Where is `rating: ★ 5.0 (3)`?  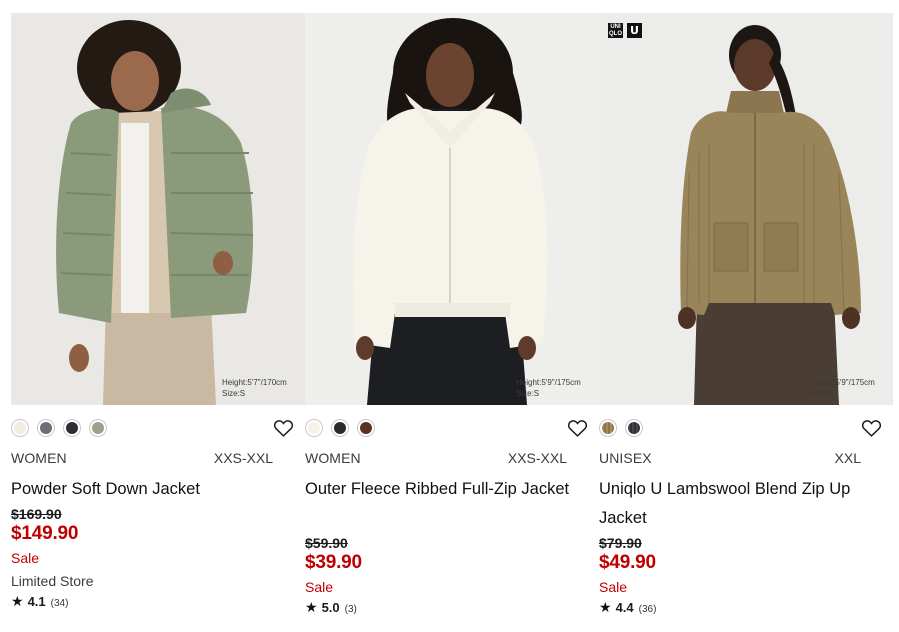
rating: ★ 5.0 (3) is located at coordinates (333, 607).